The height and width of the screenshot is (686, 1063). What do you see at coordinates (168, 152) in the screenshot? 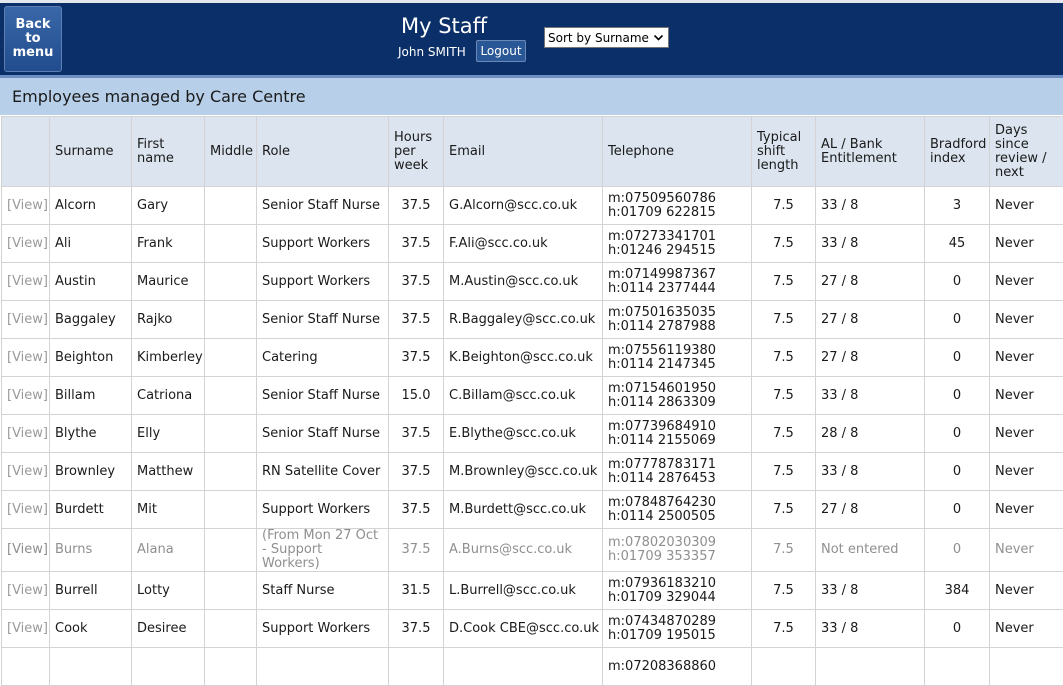
I see `col-header-first-name: First name` at bounding box center [168, 152].